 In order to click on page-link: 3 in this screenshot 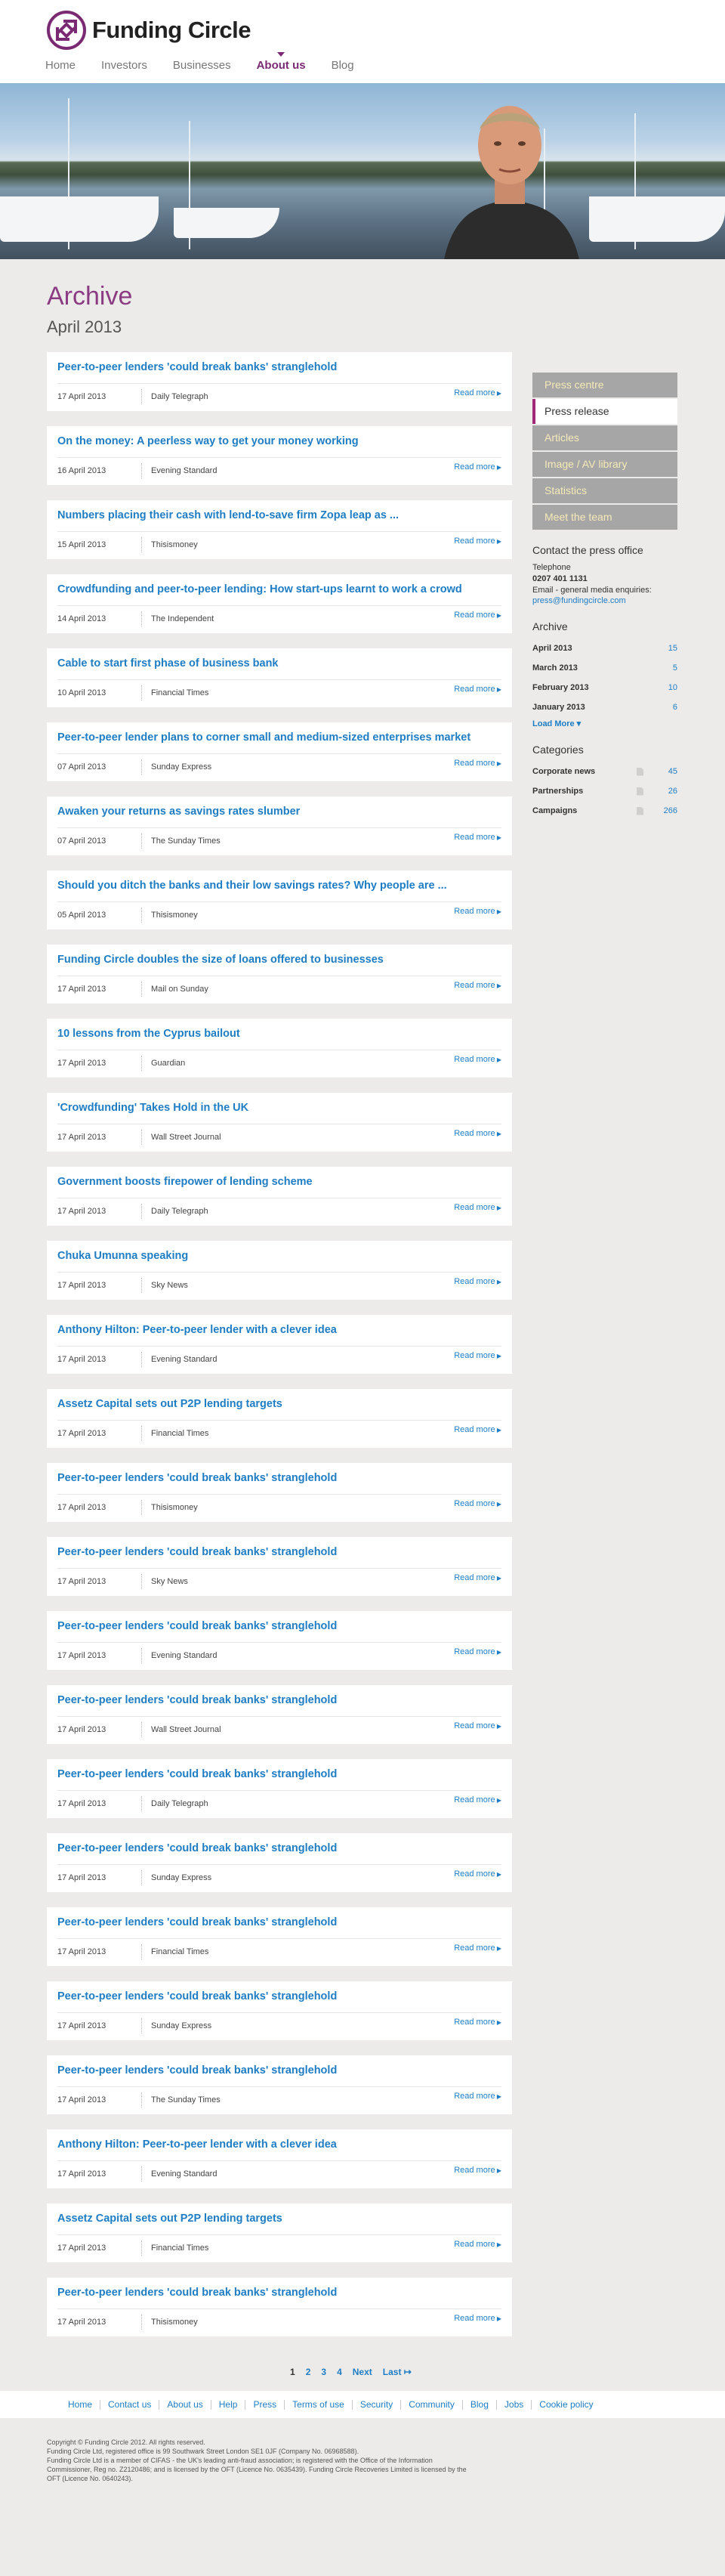, I will do `click(323, 2372)`.